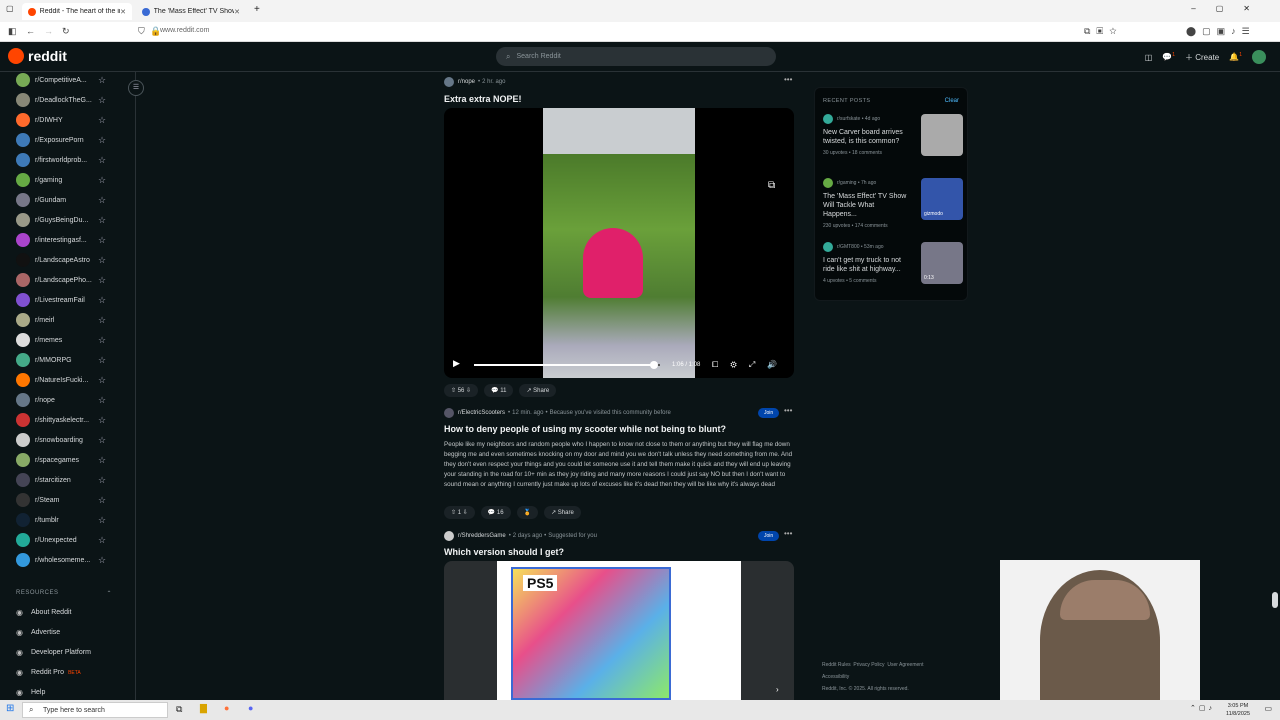 The height and width of the screenshot is (720, 1280). Describe the element at coordinates (771, 185) in the screenshot. I see `fullscreen-popout-icon: ⧉` at that location.